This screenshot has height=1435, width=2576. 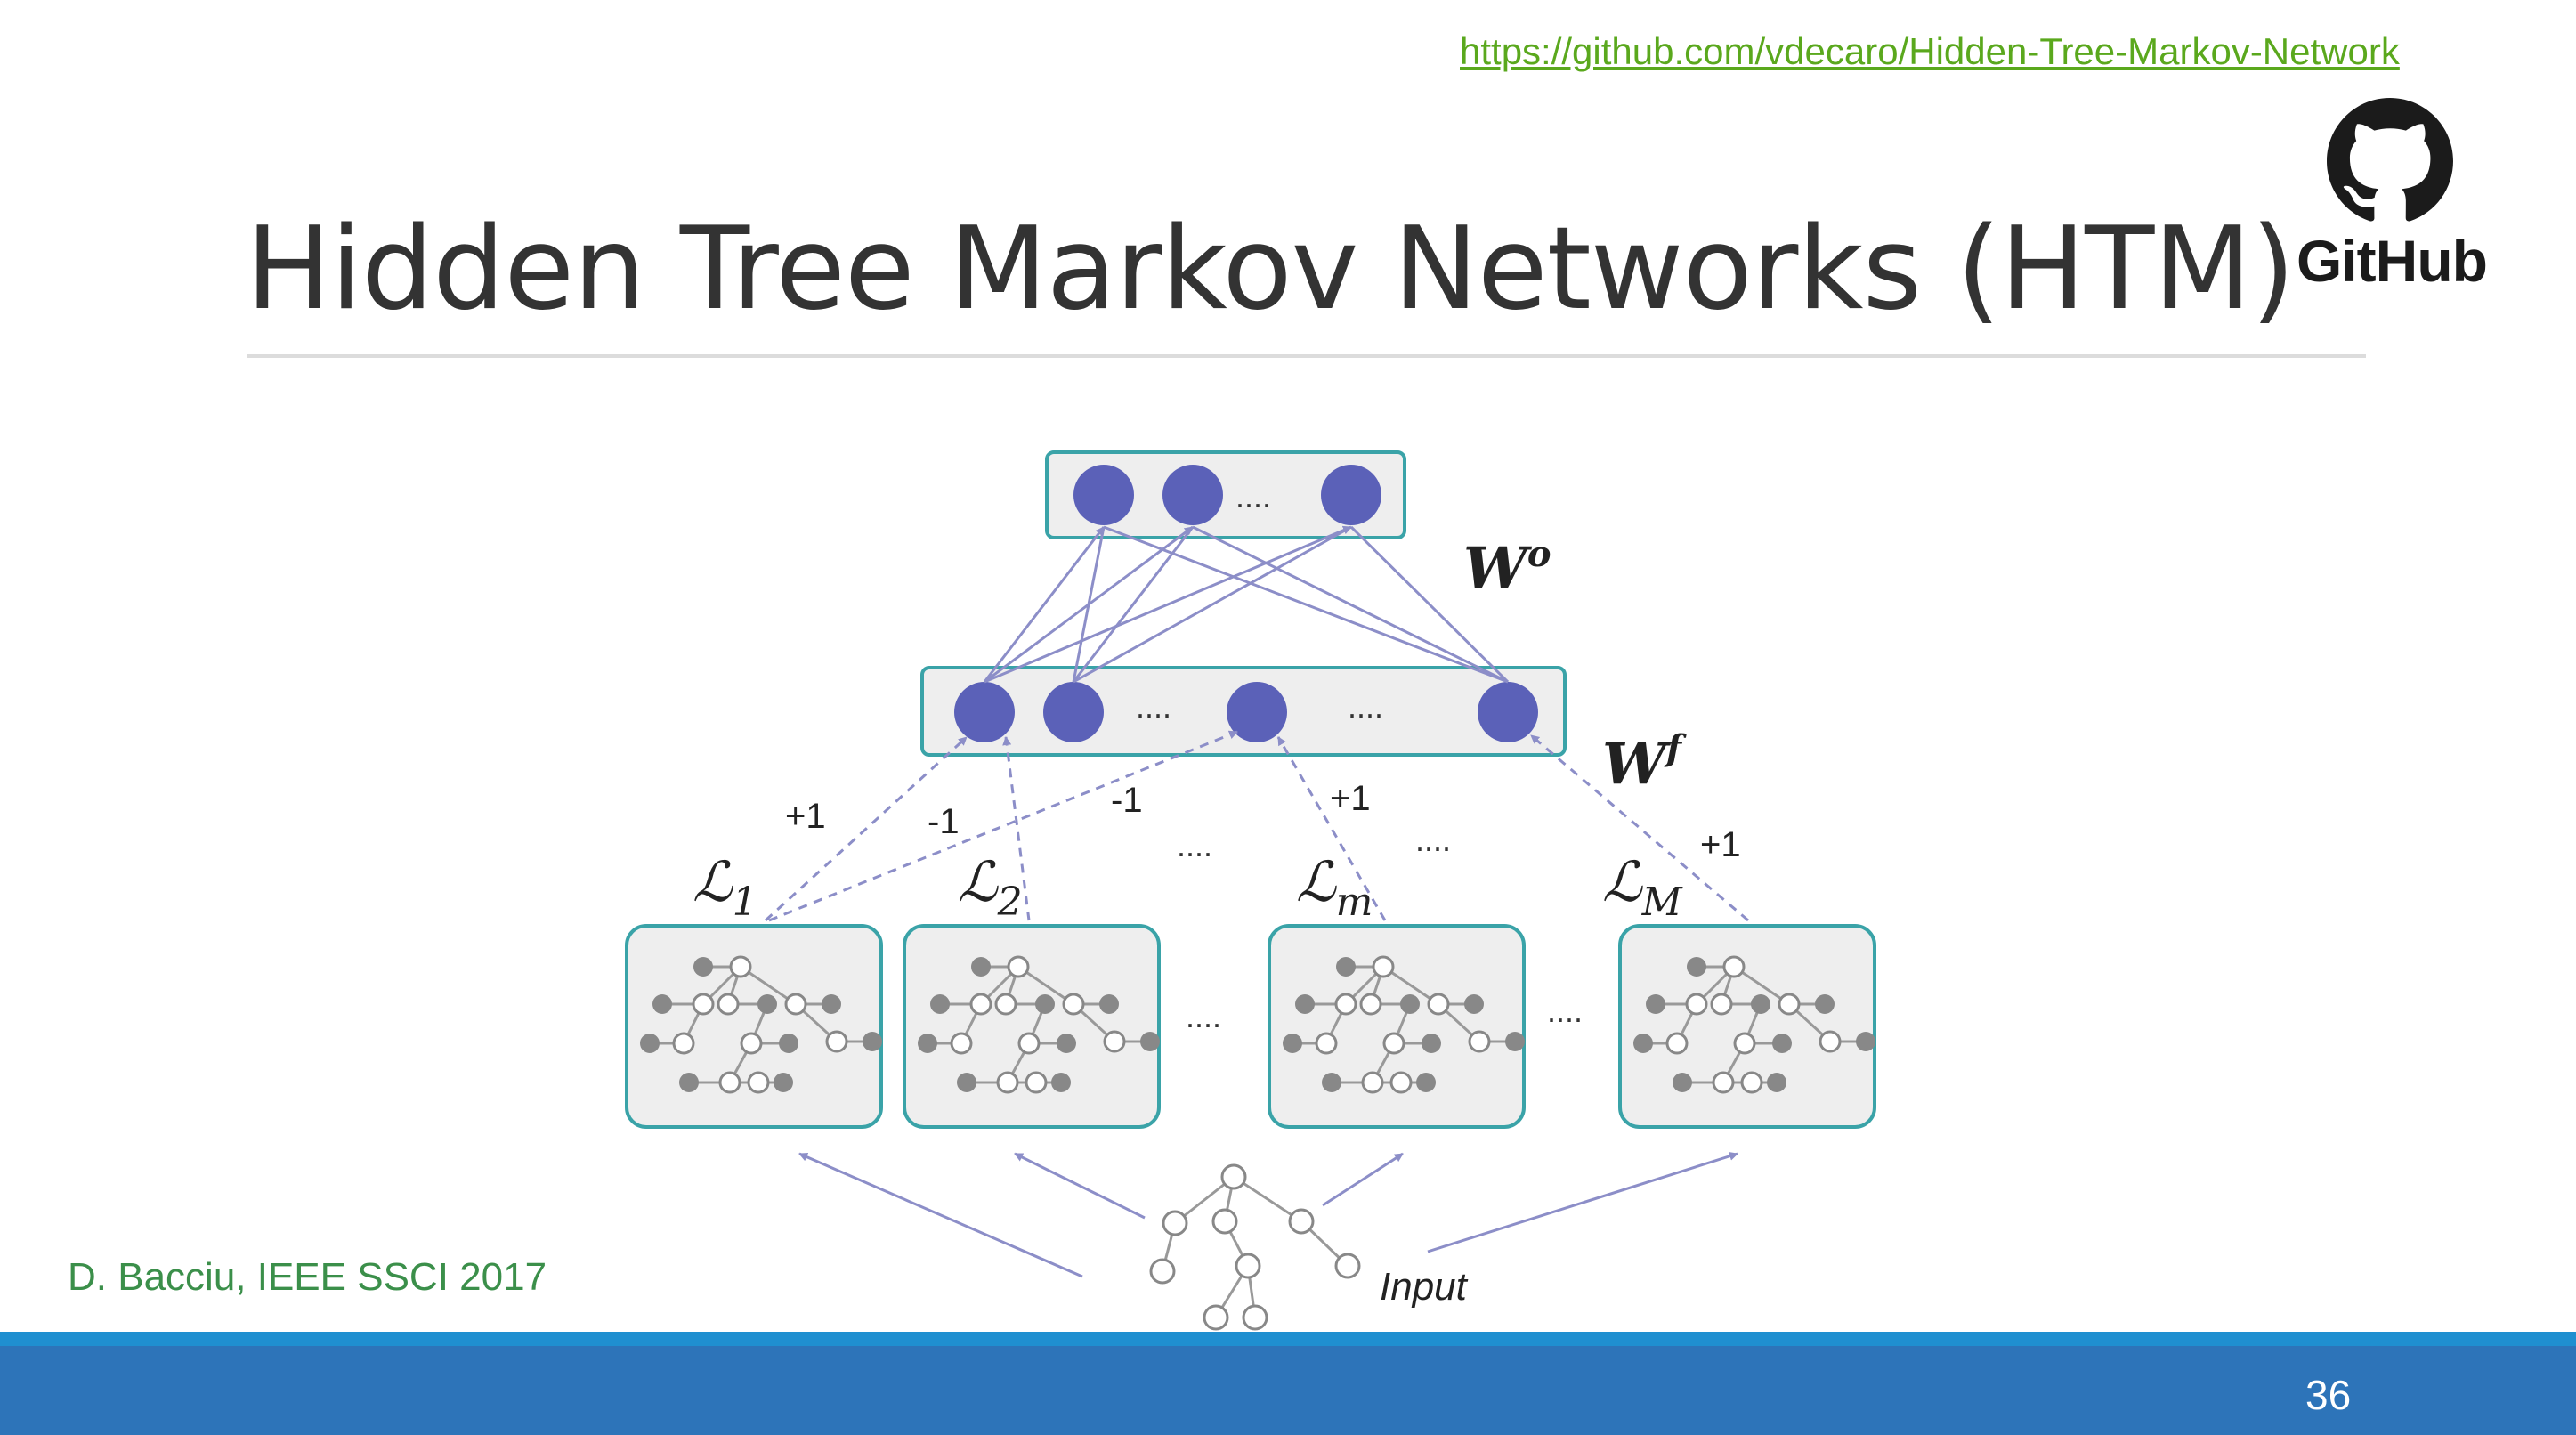 I want to click on model-label: ℒ2, so click(x=991, y=887).